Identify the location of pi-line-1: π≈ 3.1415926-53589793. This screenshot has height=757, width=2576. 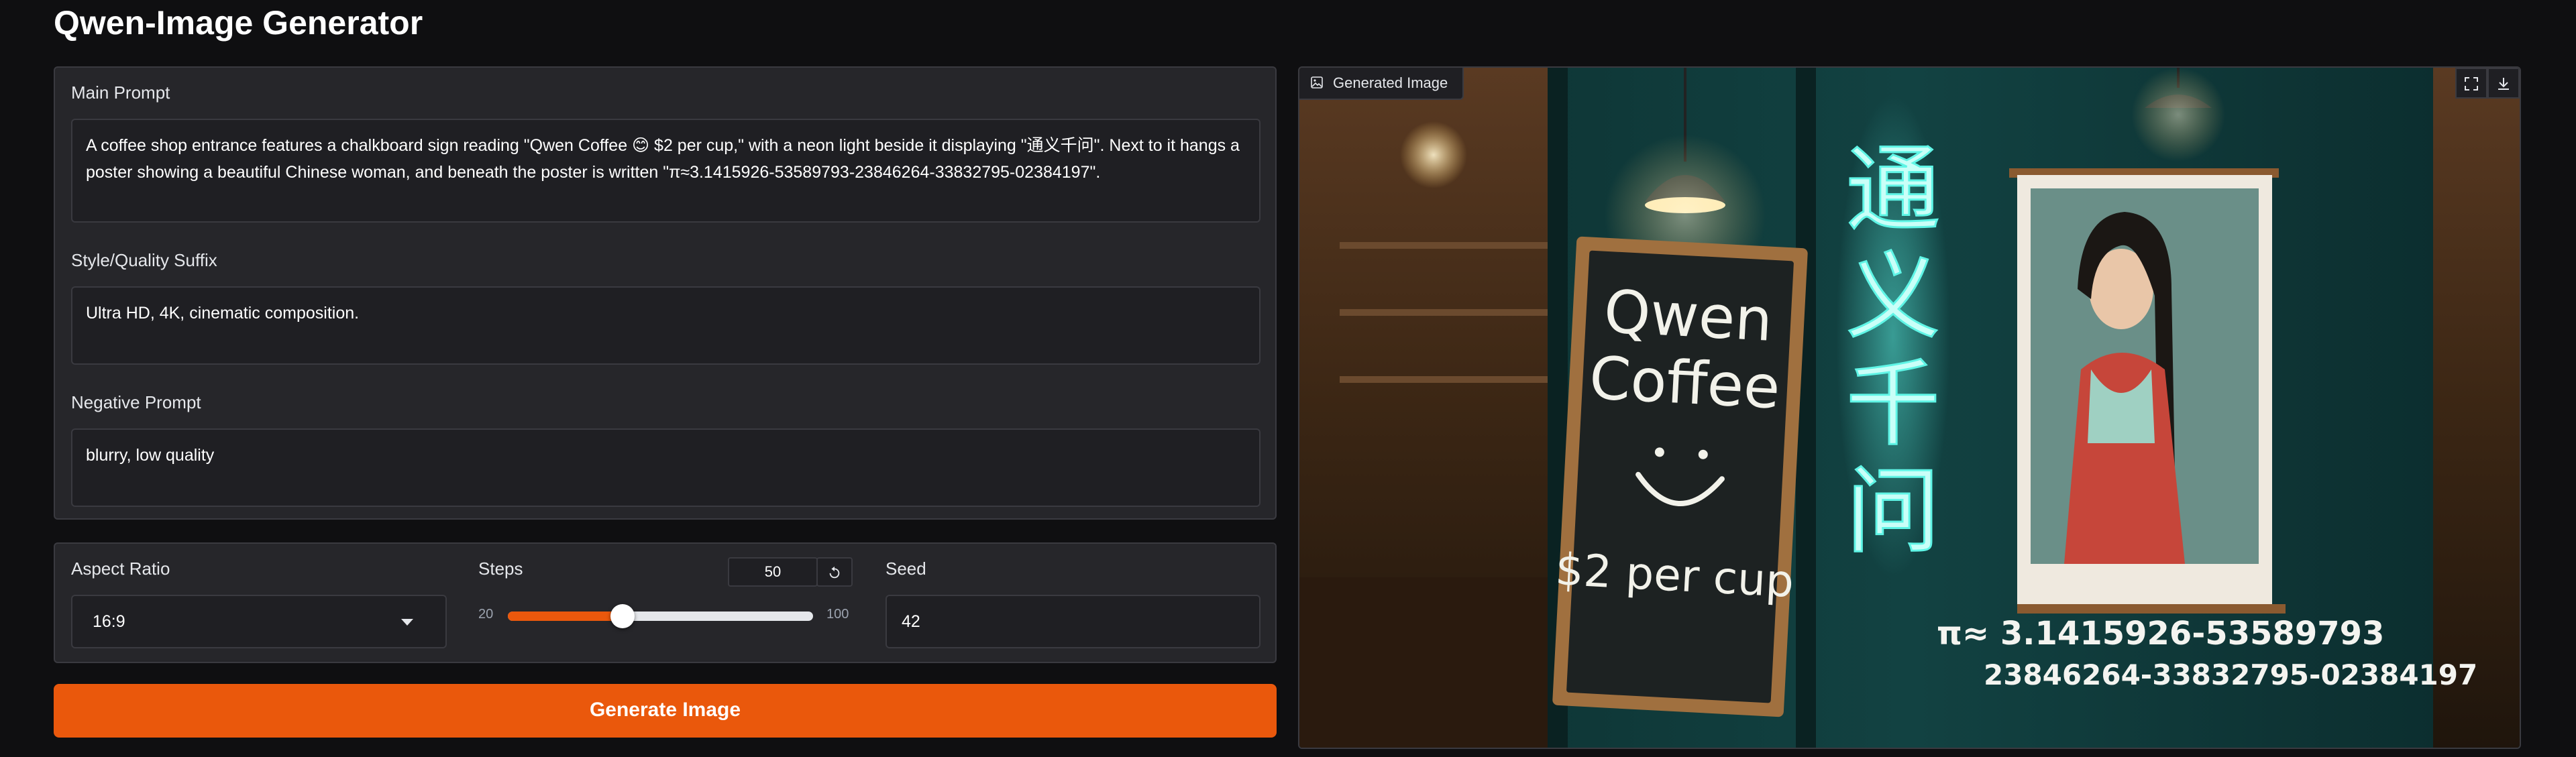
(2160, 633).